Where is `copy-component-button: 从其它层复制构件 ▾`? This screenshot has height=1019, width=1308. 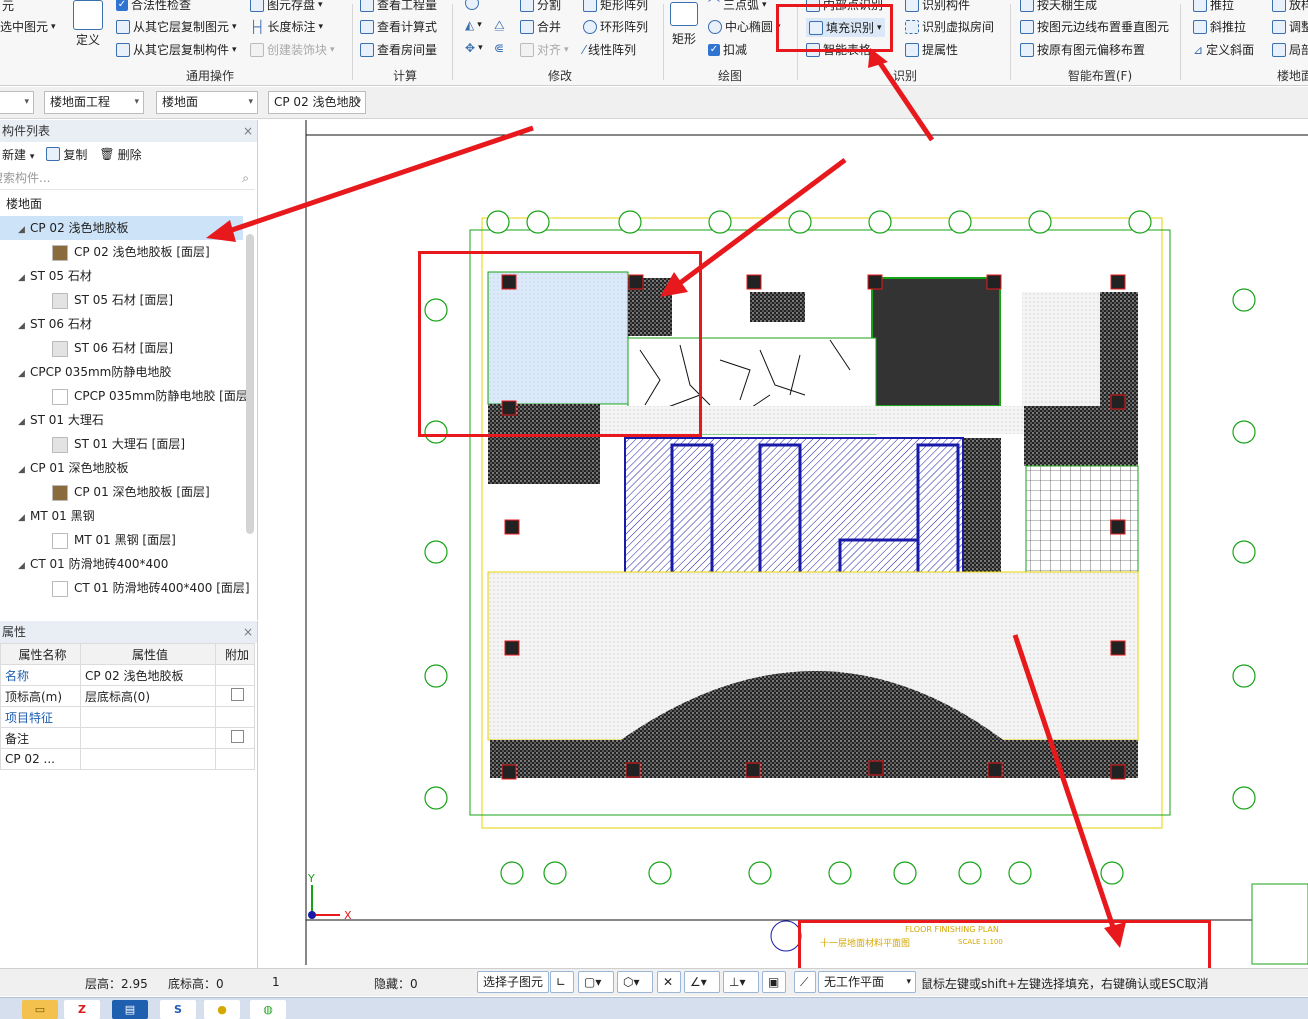 copy-component-button: 从其它层复制构件 ▾ is located at coordinates (176, 49).